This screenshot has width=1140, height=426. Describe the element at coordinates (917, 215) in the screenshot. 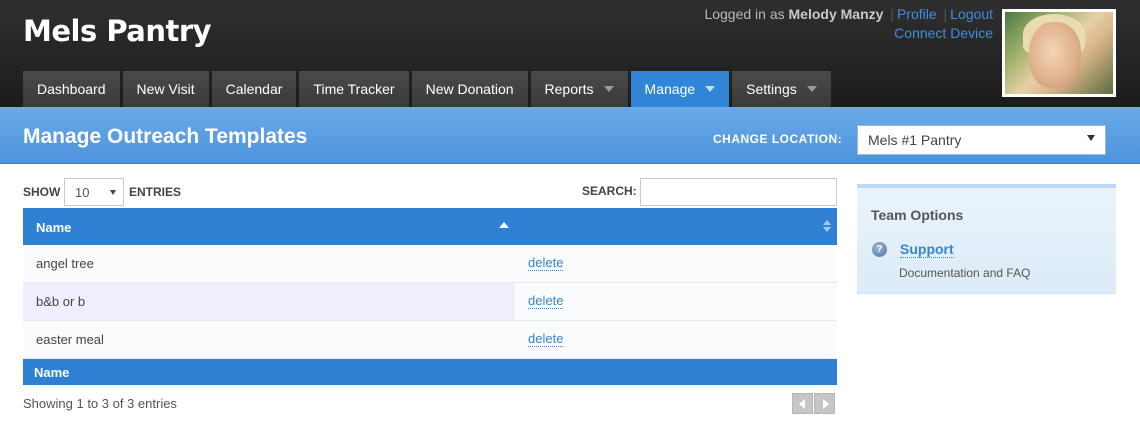

I see `team-options-title: Team Options` at that location.